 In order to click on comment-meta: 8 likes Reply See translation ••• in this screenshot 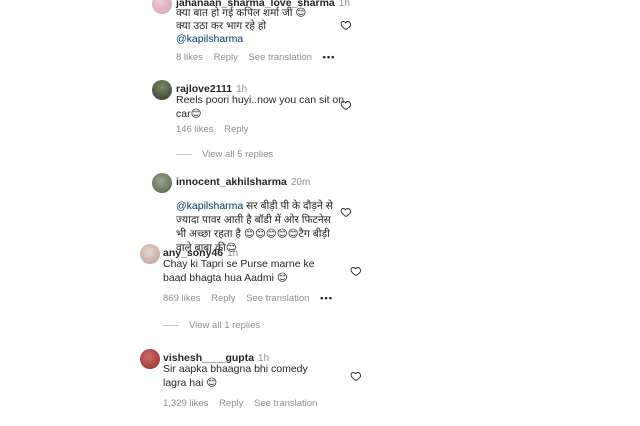, I will do `click(260, 57)`.